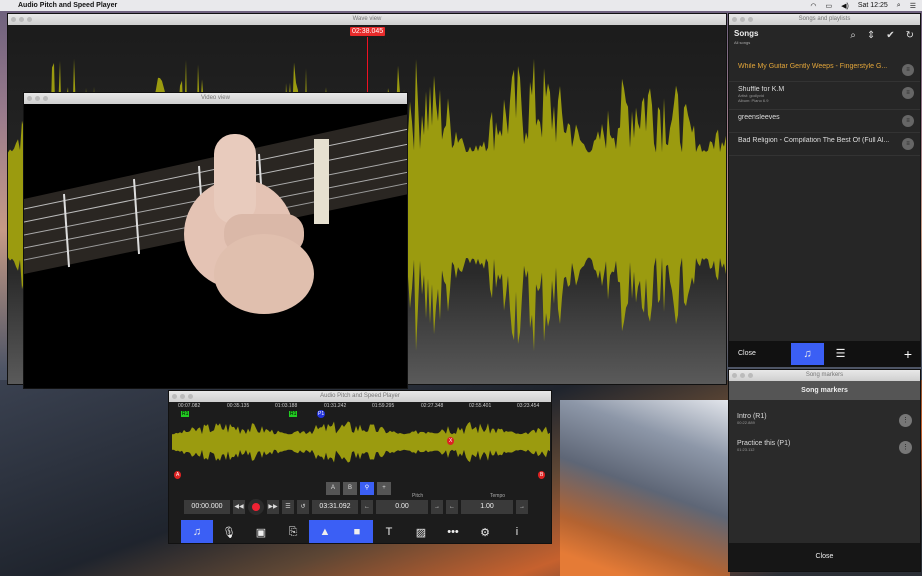 This screenshot has height=576, width=922. I want to click on pin-icon: ⚲, so click(367, 488).